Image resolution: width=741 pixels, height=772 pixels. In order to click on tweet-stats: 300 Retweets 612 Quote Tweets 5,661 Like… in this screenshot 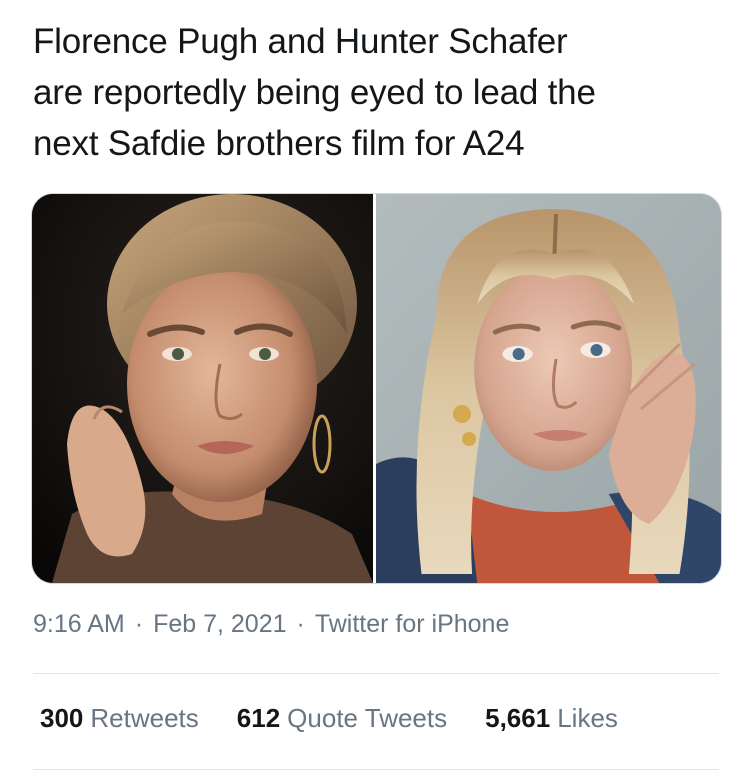, I will do `click(329, 718)`.